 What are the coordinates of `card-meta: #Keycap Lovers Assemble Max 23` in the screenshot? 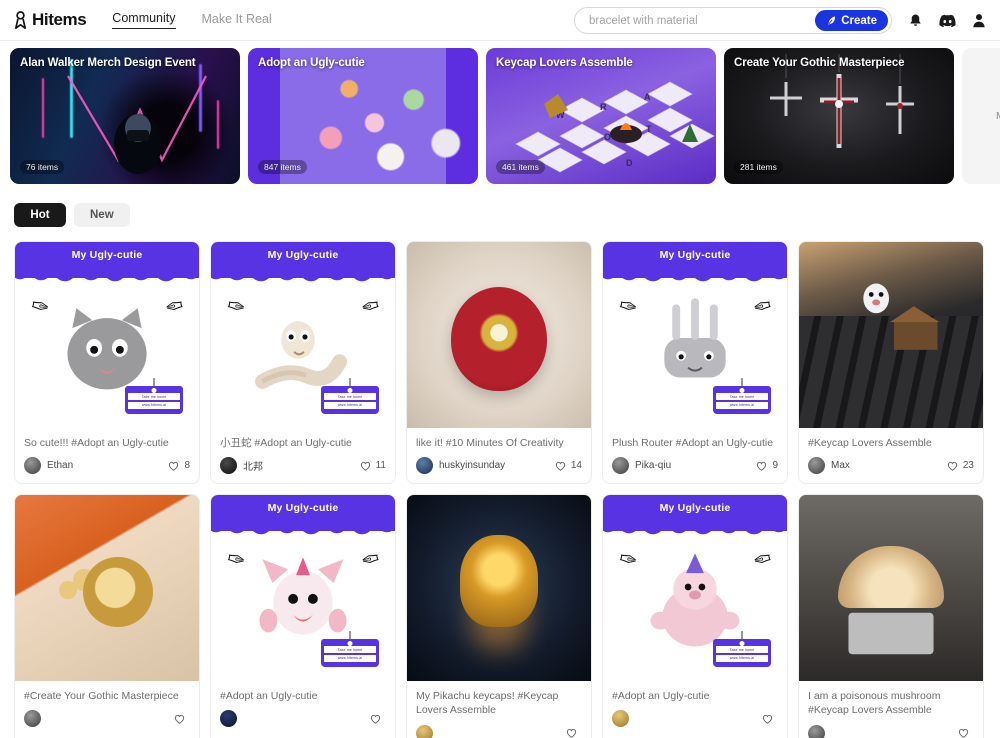 It's located at (891, 455).